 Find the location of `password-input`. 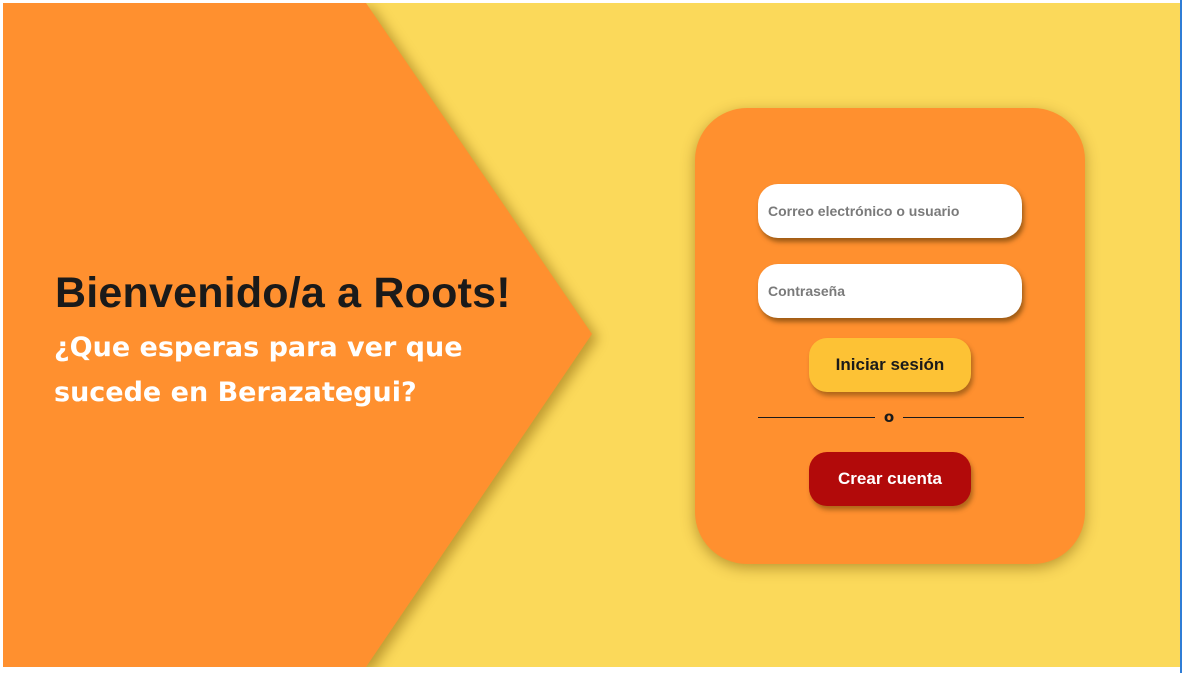

password-input is located at coordinates (890, 291).